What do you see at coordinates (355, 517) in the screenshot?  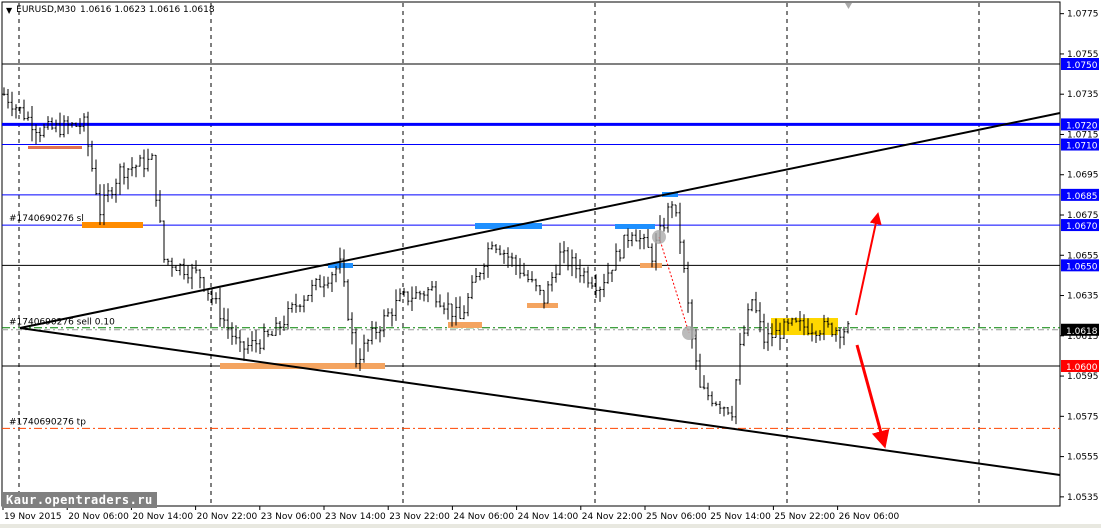 I see `x-tick-label: 23 Nov 14:00` at bounding box center [355, 517].